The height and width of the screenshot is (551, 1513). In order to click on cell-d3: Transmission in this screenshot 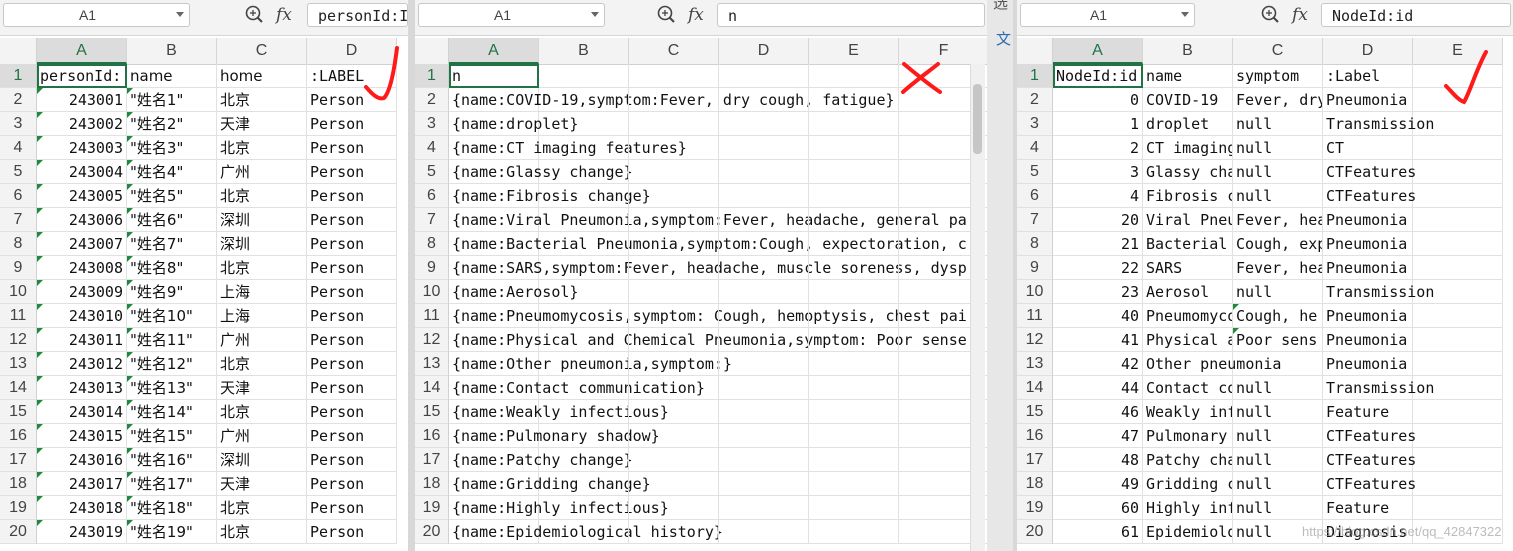, I will do `click(1378, 124)`.